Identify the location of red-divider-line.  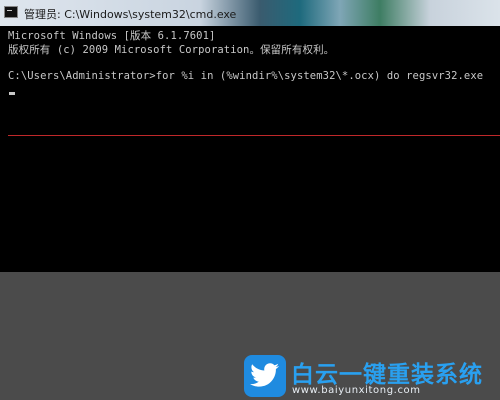
(254, 135).